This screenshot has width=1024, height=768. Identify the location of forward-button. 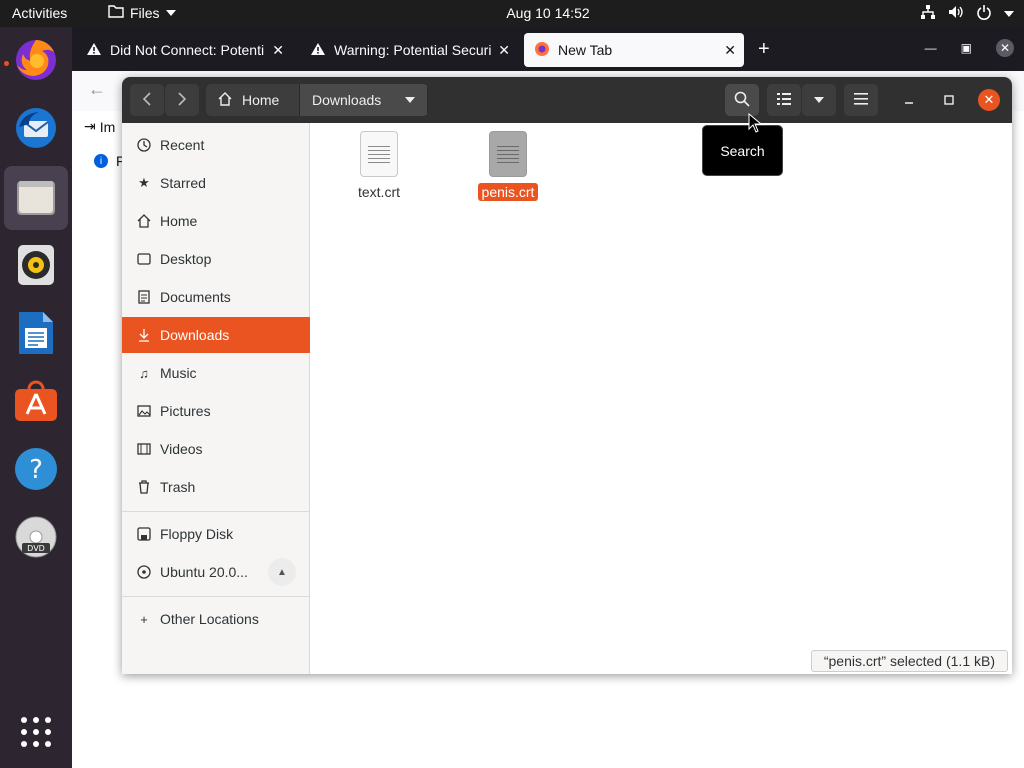
(182, 100).